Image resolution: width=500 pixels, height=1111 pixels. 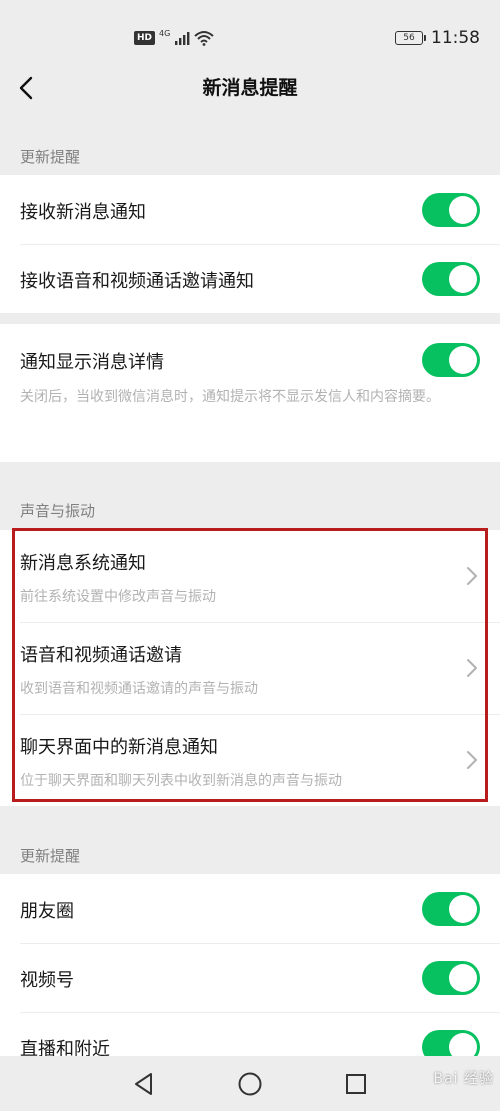 I want to click on battery-level: 56, so click(x=409, y=38).